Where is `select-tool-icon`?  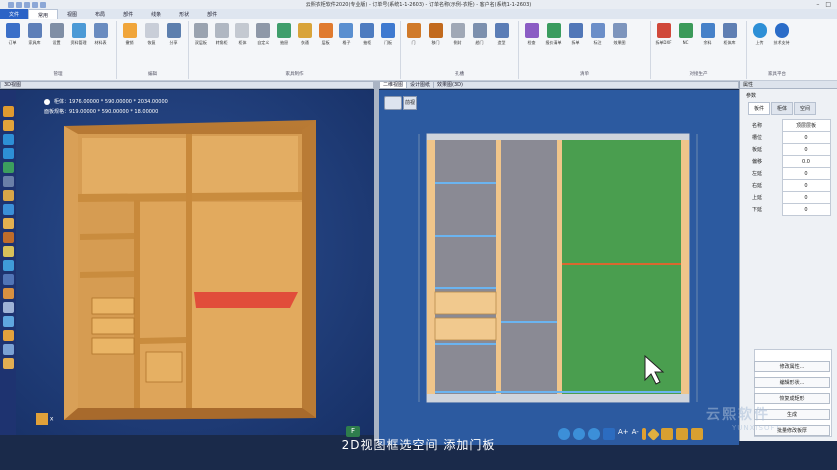
select-tool-icon is located at coordinates (8, 111).